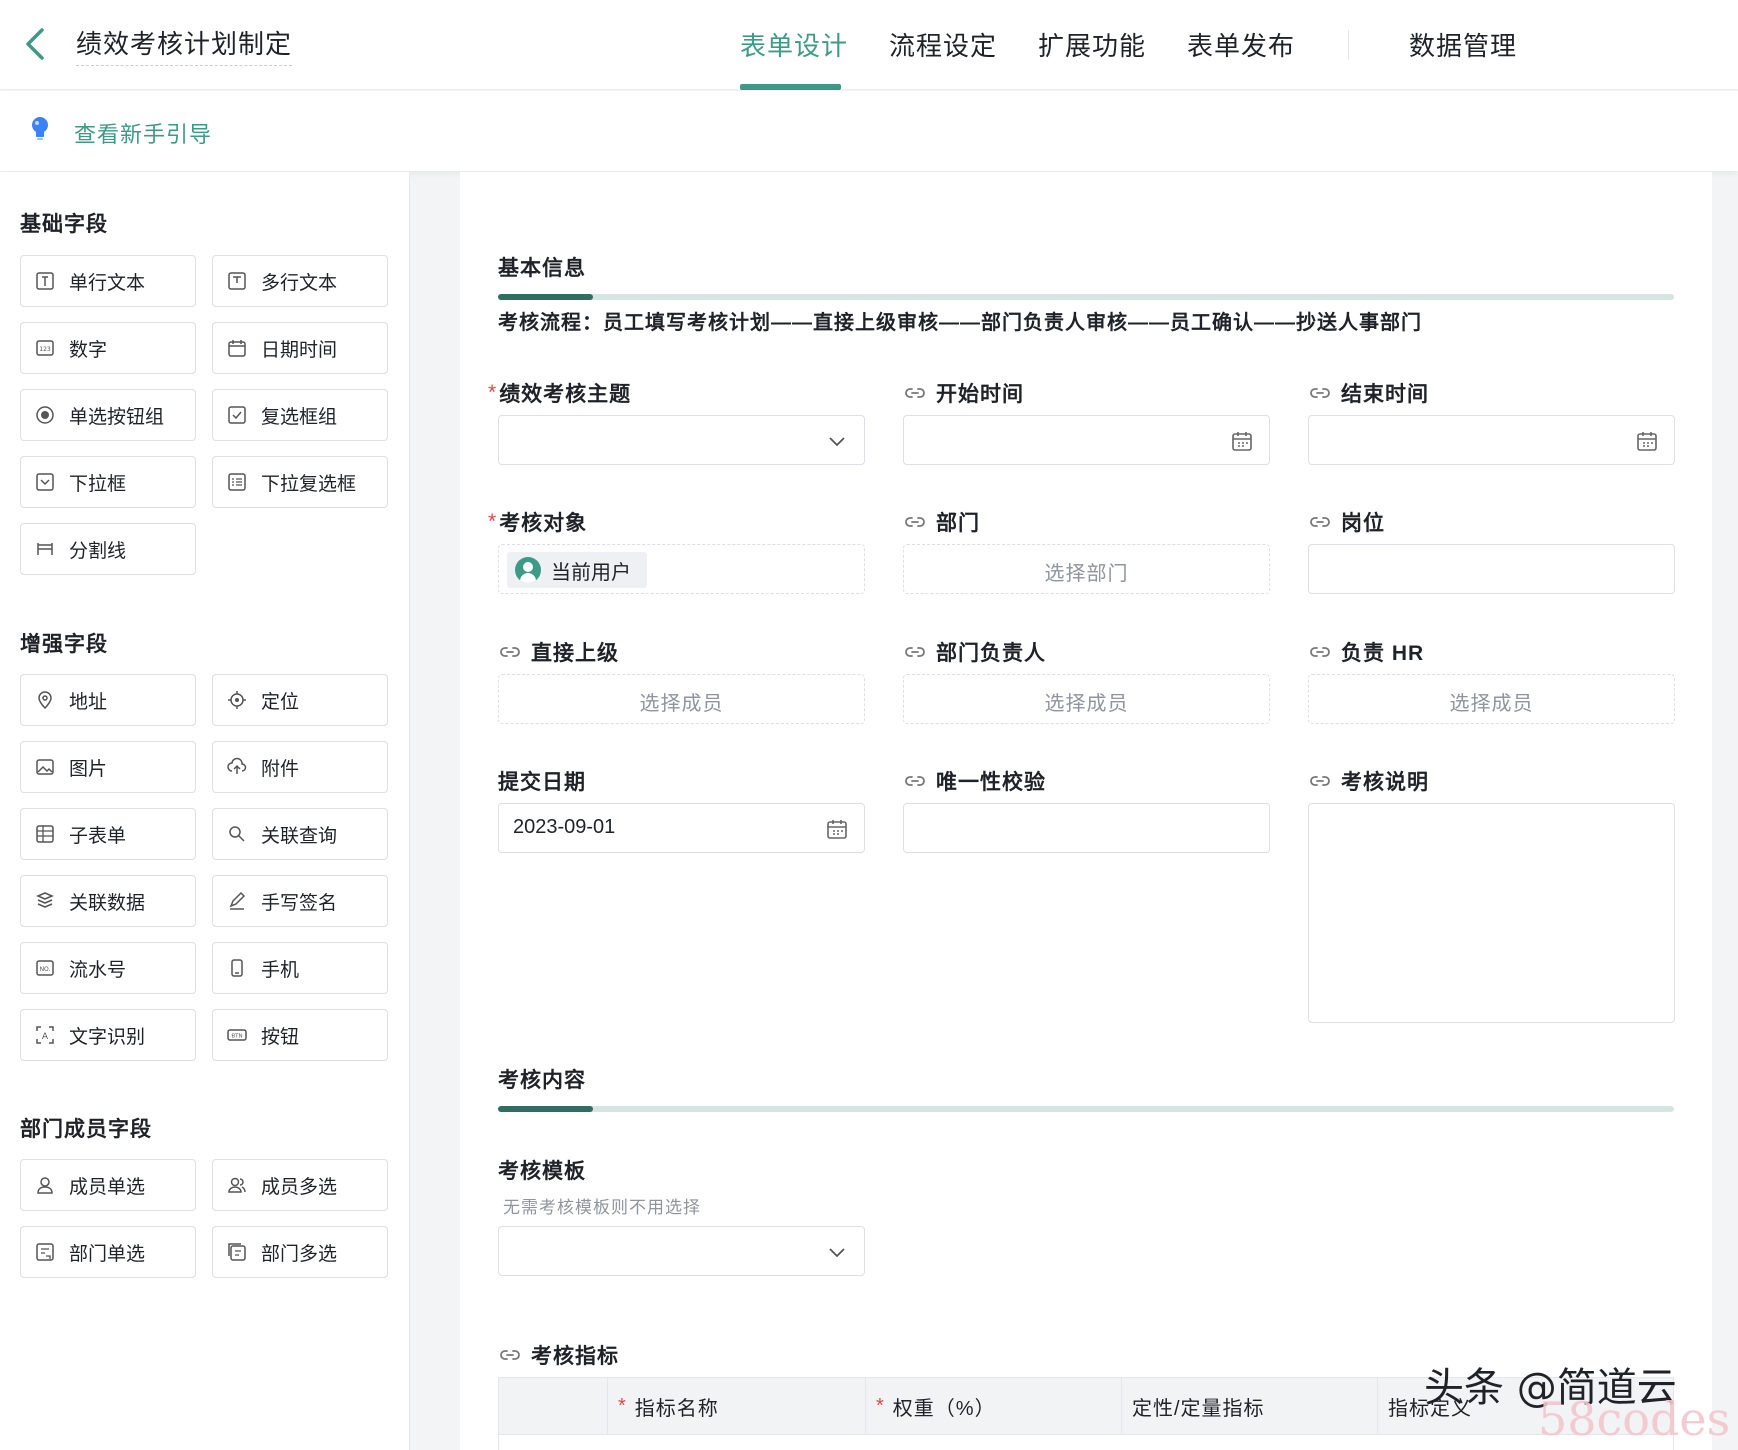  I want to click on table-row, so click(1086, 1442).